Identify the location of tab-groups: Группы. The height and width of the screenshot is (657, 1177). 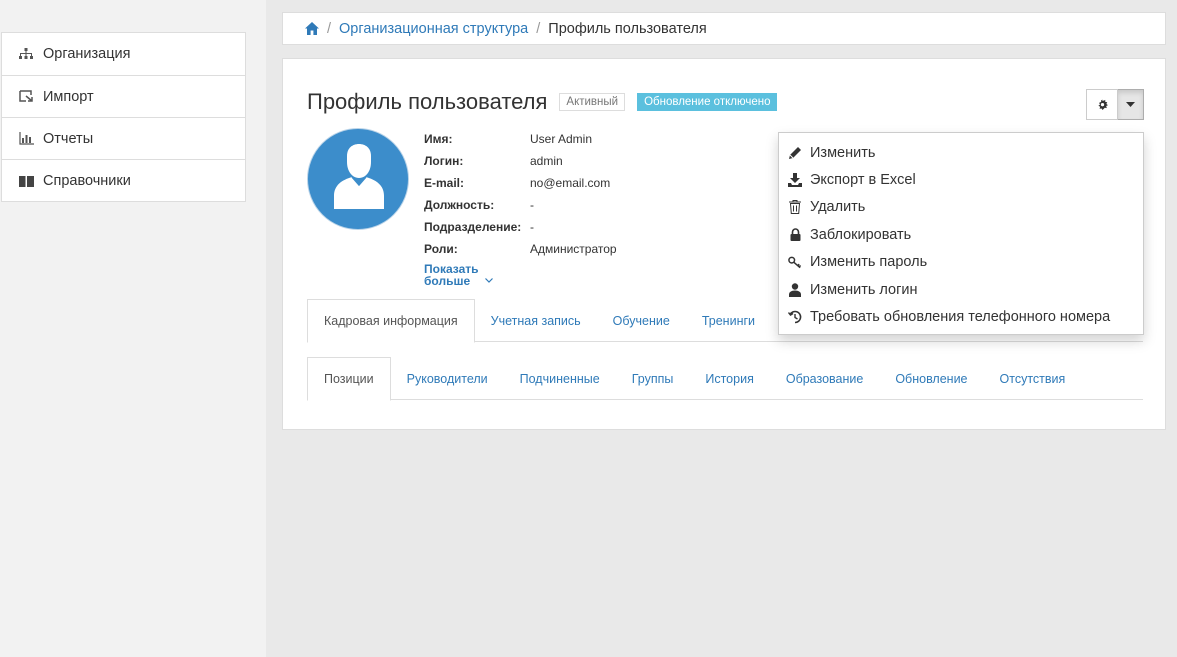
(653, 378).